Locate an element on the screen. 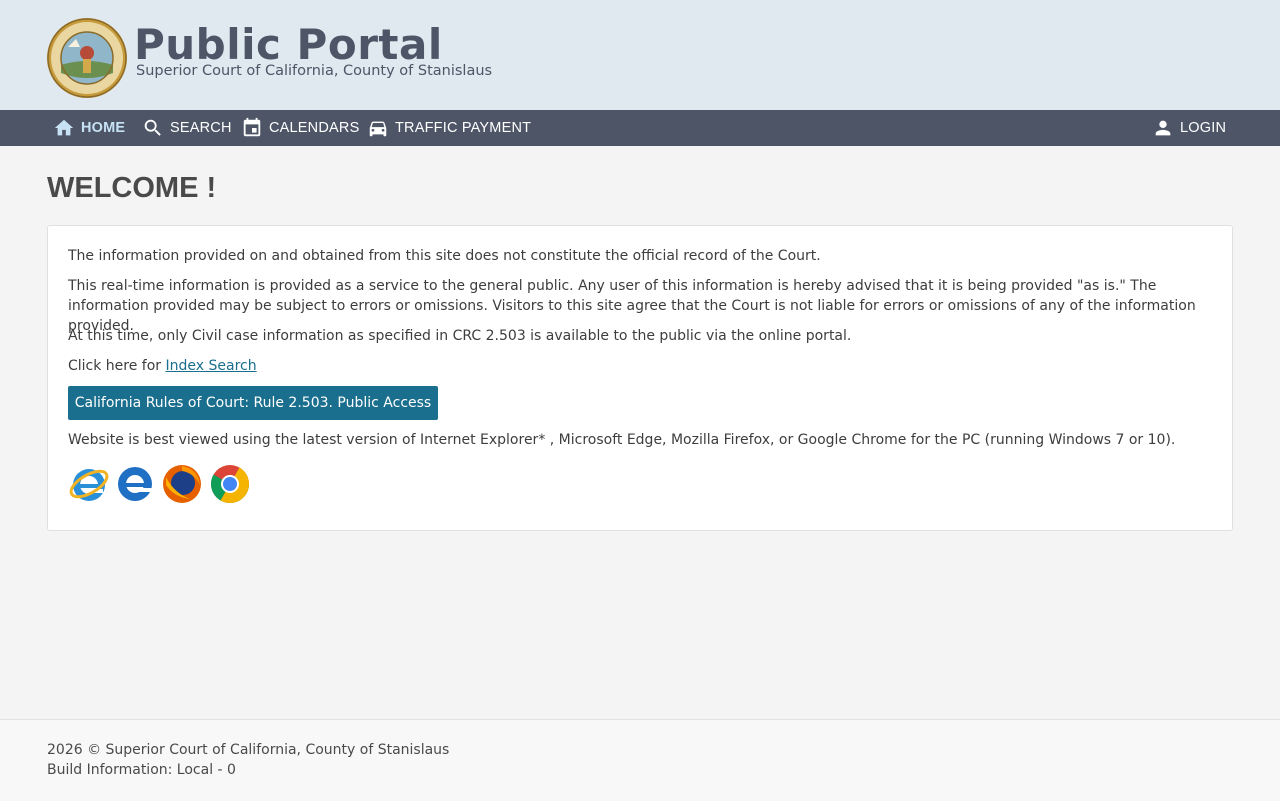 The width and height of the screenshot is (1280, 801). nav-login-label: LOGIN is located at coordinates (1203, 128).